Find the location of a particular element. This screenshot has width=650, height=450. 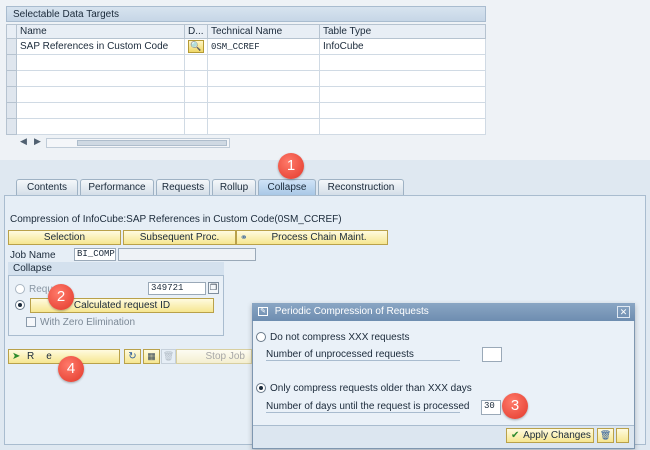

collapse-group-title: Collapse is located at coordinates (116, 269).